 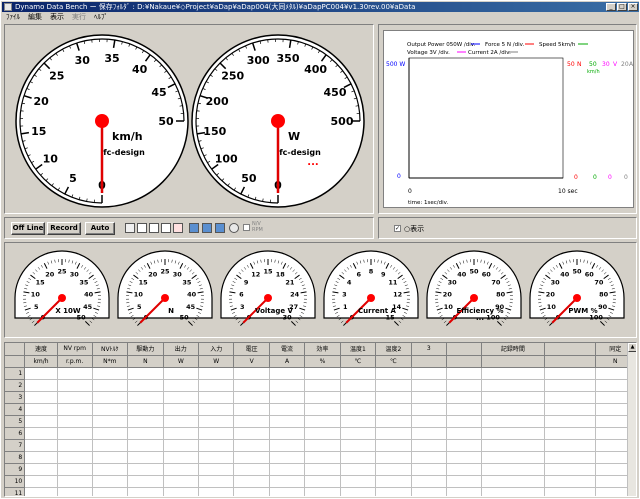 I want to click on close-button: ×, so click(x=633, y=7).